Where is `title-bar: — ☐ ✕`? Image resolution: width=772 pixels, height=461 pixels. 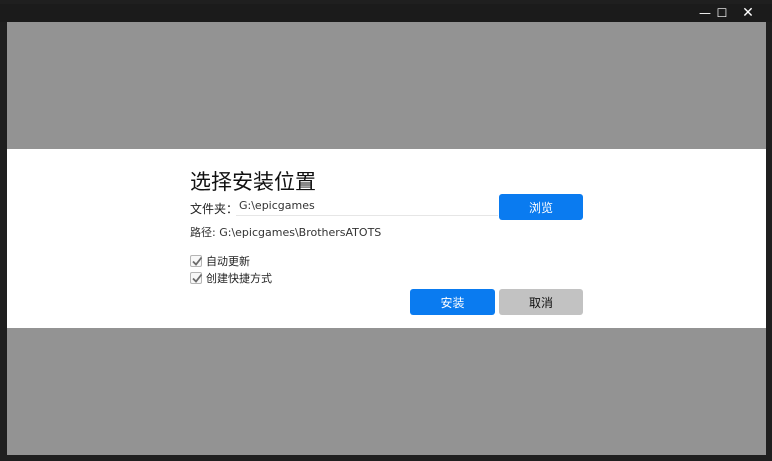 title-bar: — ☐ ✕ is located at coordinates (386, 13).